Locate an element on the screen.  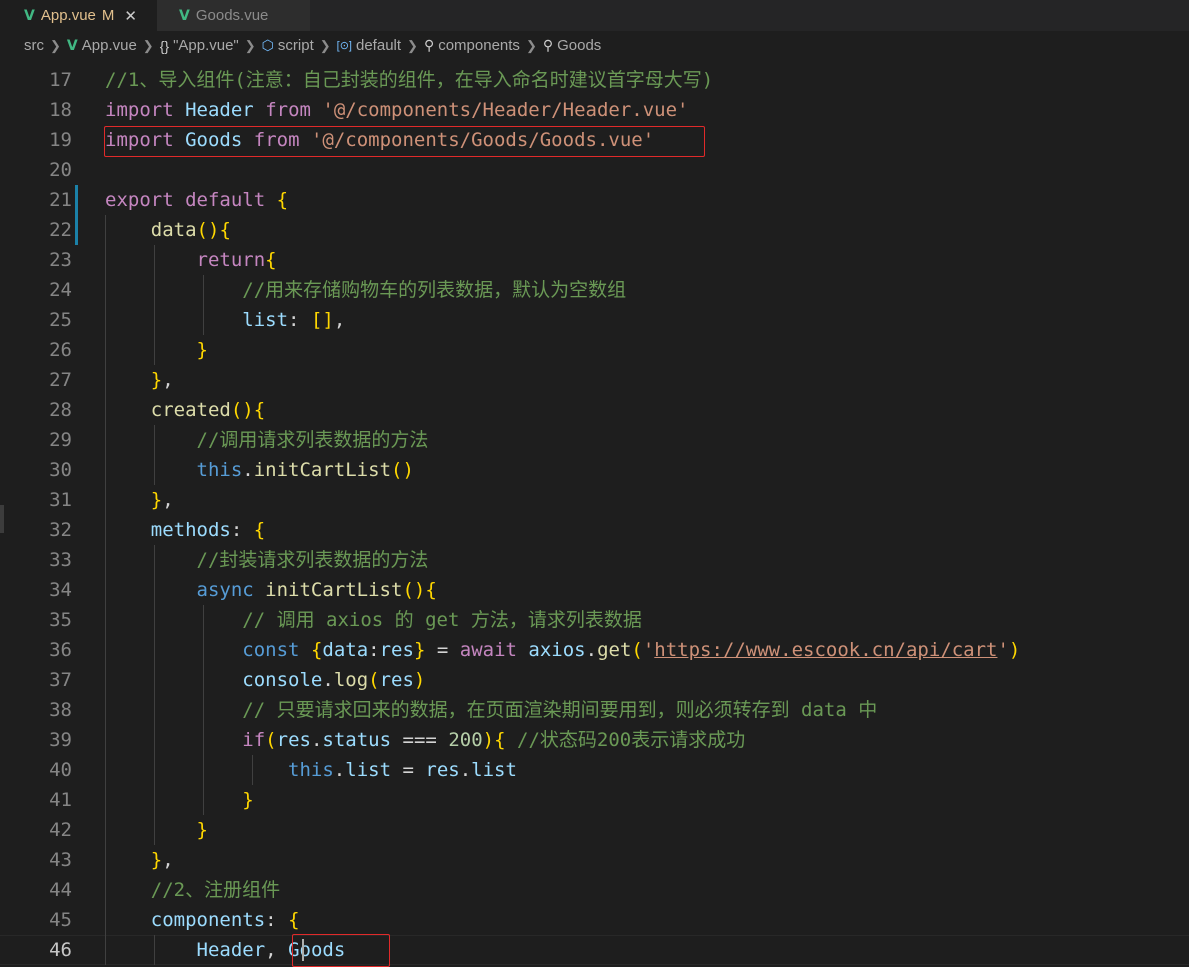
code-line: 46 Header, Goods is located at coordinates (594, 950).